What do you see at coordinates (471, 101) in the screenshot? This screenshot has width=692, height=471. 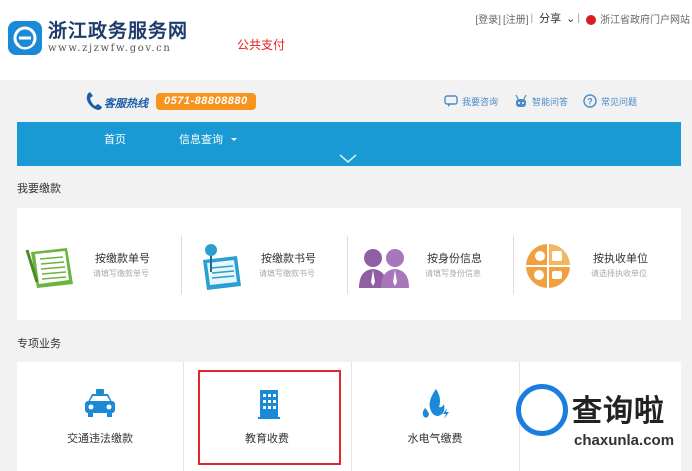 I see `consult-link: 我要咨询` at bounding box center [471, 101].